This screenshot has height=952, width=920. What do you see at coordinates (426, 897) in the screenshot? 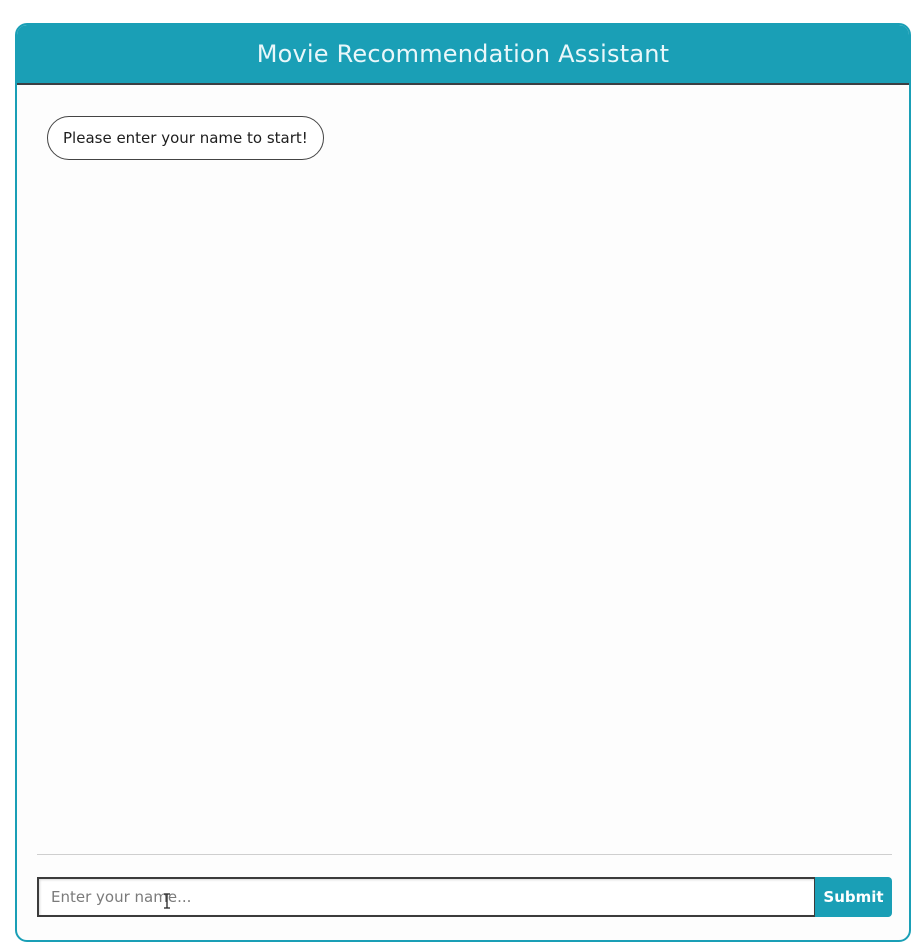
I see `name-input` at bounding box center [426, 897].